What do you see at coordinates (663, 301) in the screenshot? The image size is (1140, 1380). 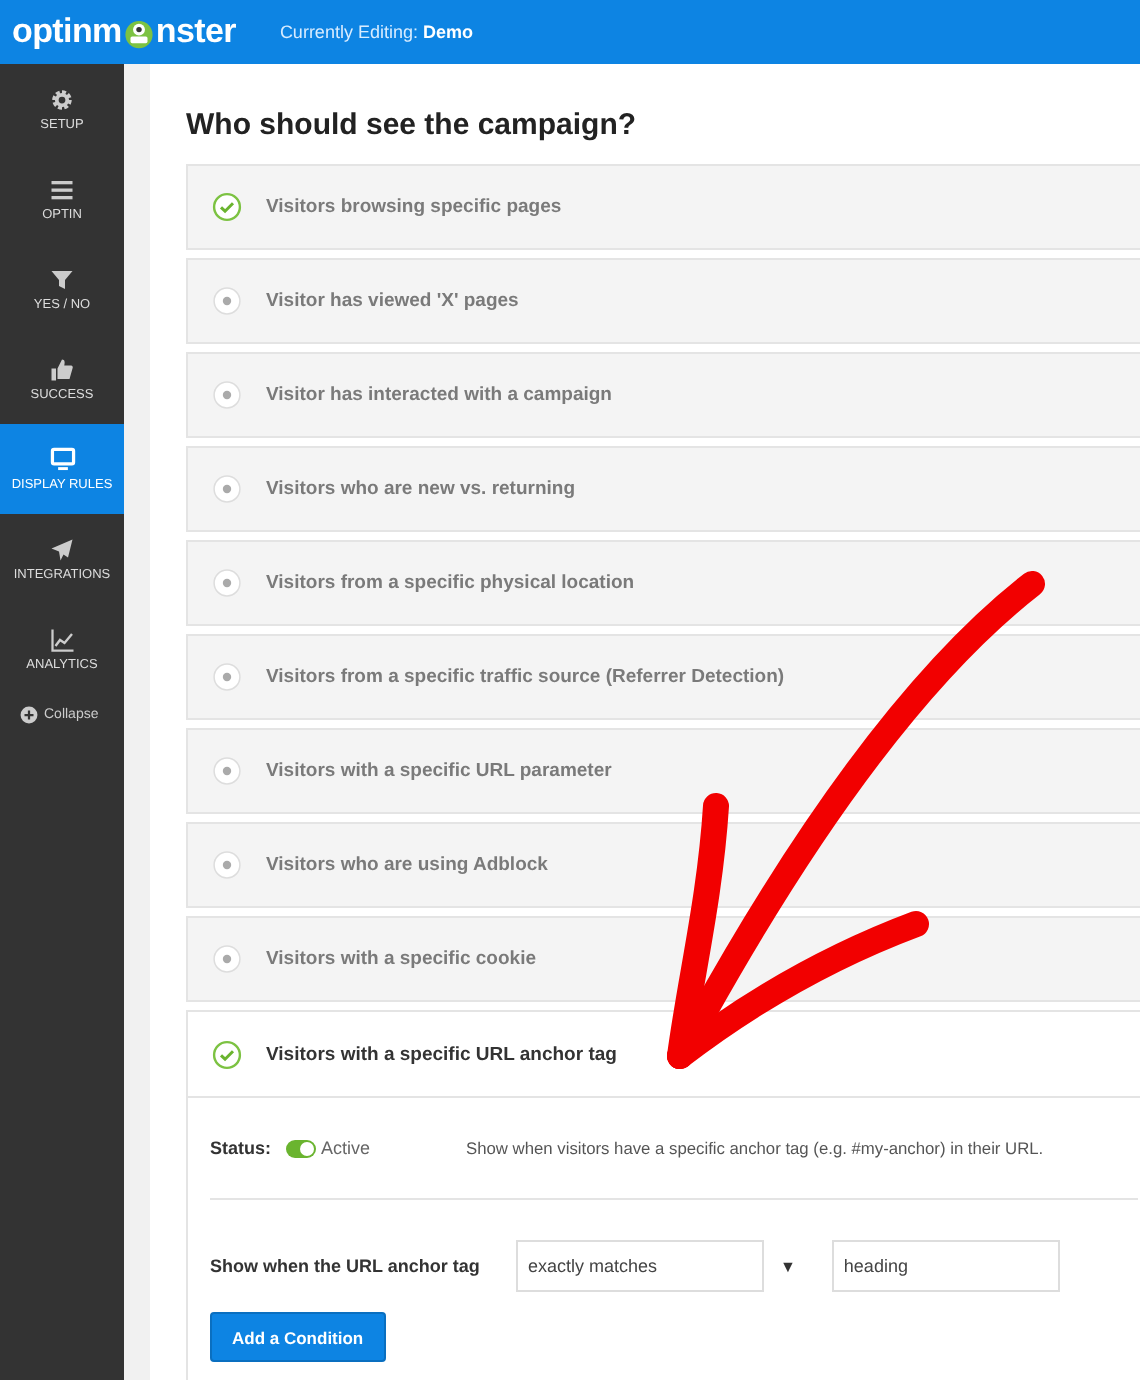 I see `rule-card: Visitor has viewed 'X' pages` at bounding box center [663, 301].